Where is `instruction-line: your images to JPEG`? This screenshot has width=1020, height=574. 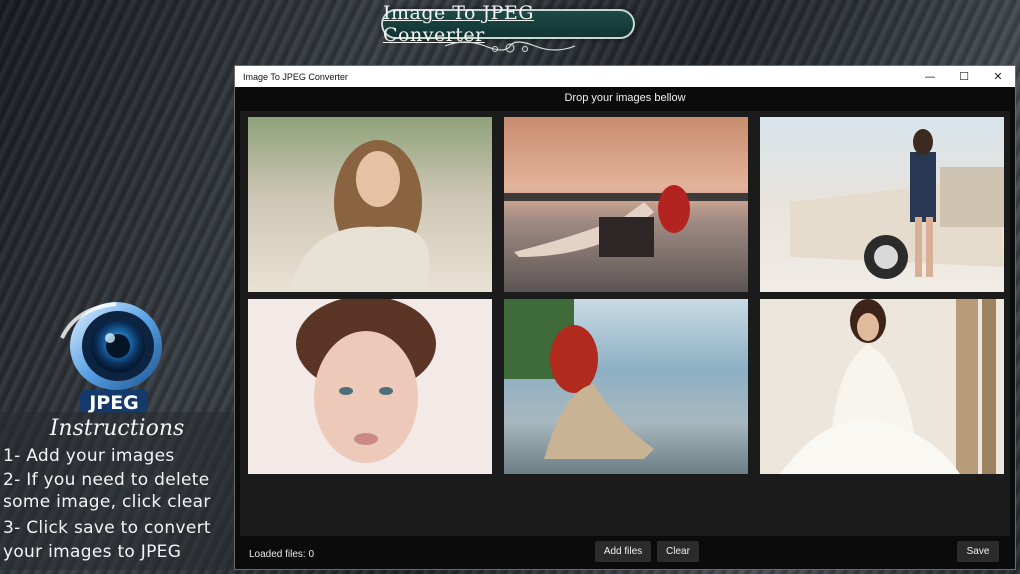 instruction-line: your images to JPEG is located at coordinates (92, 552).